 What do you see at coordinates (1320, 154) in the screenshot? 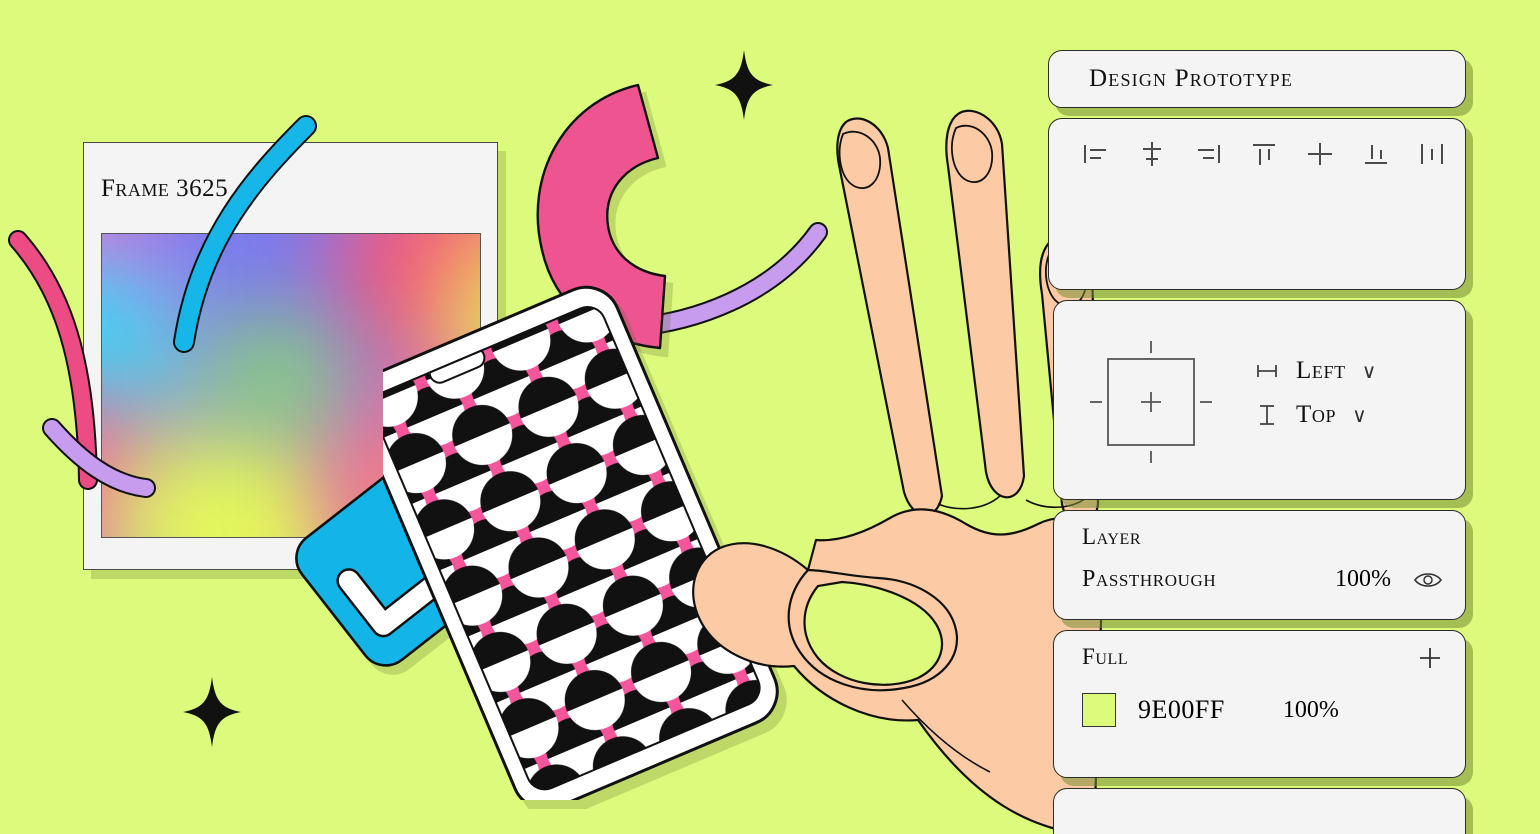
I see `align-vertical-center-icon` at bounding box center [1320, 154].